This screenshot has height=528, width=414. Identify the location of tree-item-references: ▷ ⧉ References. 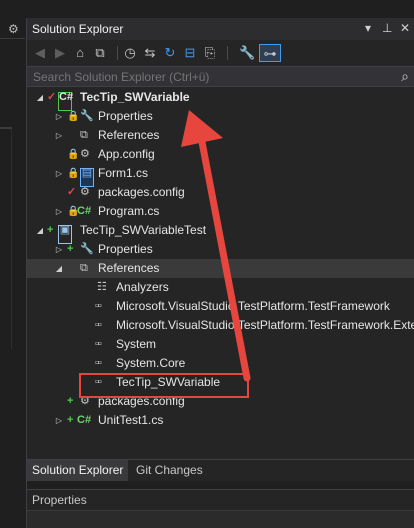
(220, 135).